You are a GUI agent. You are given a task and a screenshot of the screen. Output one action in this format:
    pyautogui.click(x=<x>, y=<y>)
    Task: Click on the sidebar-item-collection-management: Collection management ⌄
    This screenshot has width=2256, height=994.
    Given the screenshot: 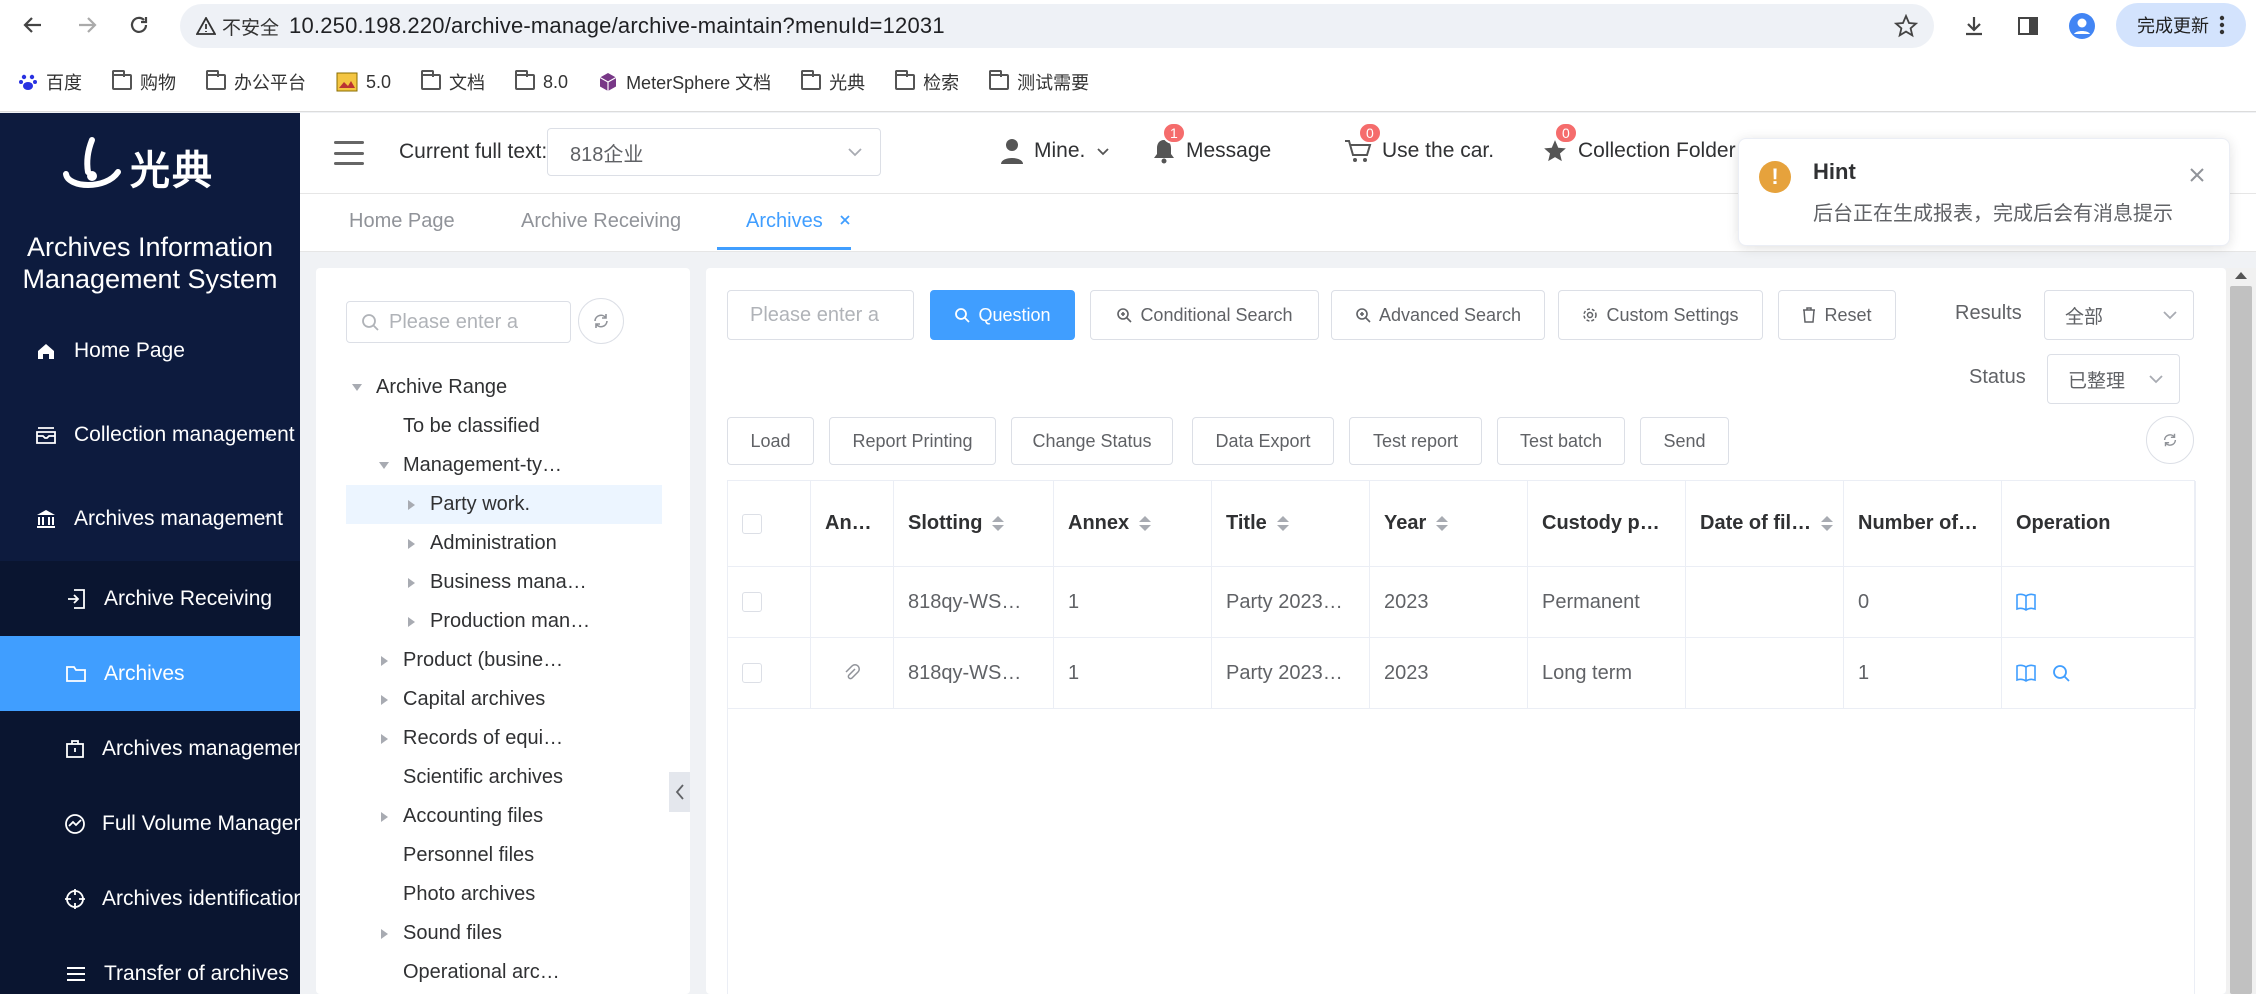 What is the action you would take?
    pyautogui.click(x=150, y=435)
    